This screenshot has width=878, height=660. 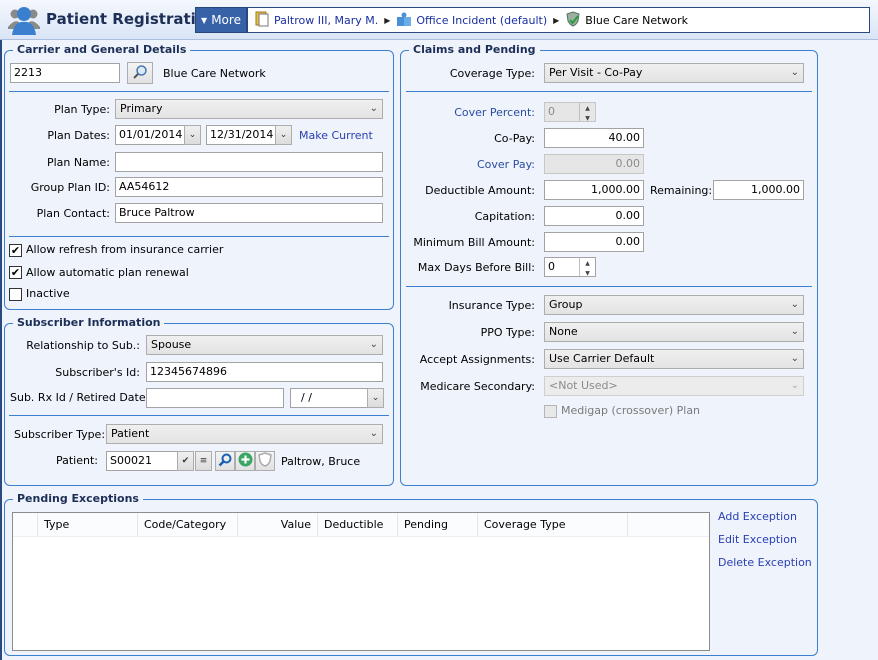 What do you see at coordinates (249, 109) in the screenshot?
I see `plan-type-select: Primary ⌄` at bounding box center [249, 109].